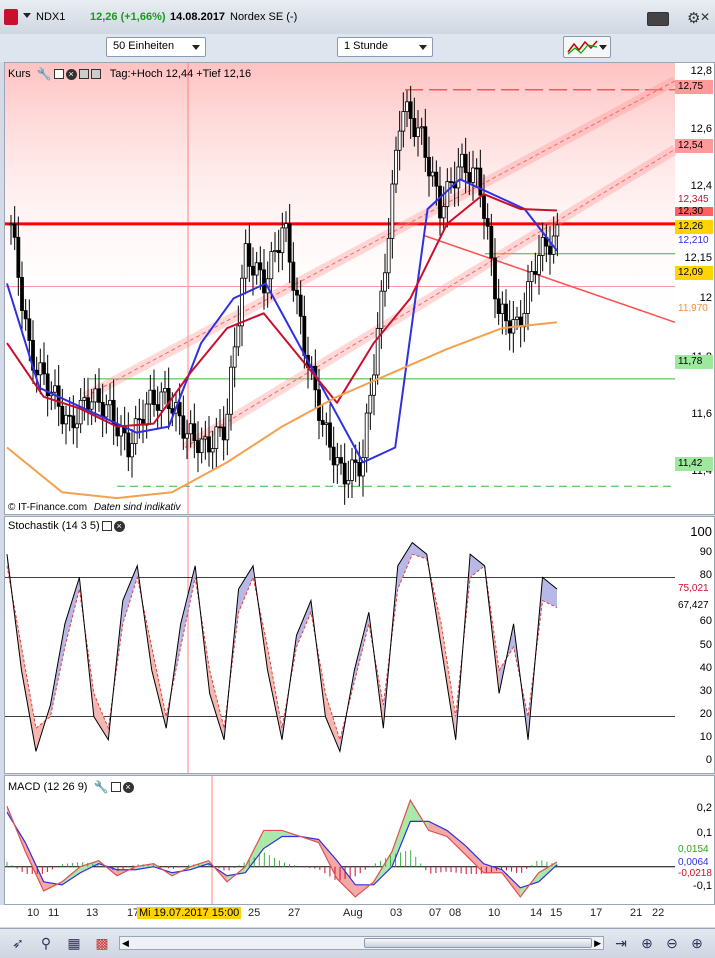 The image size is (715, 958). I want to click on copyright-text: © IT-Finance.com Daten sind indikativ, so click(94, 507).